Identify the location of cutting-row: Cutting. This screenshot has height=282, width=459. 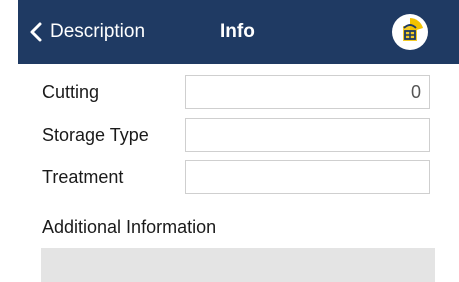
(236, 92).